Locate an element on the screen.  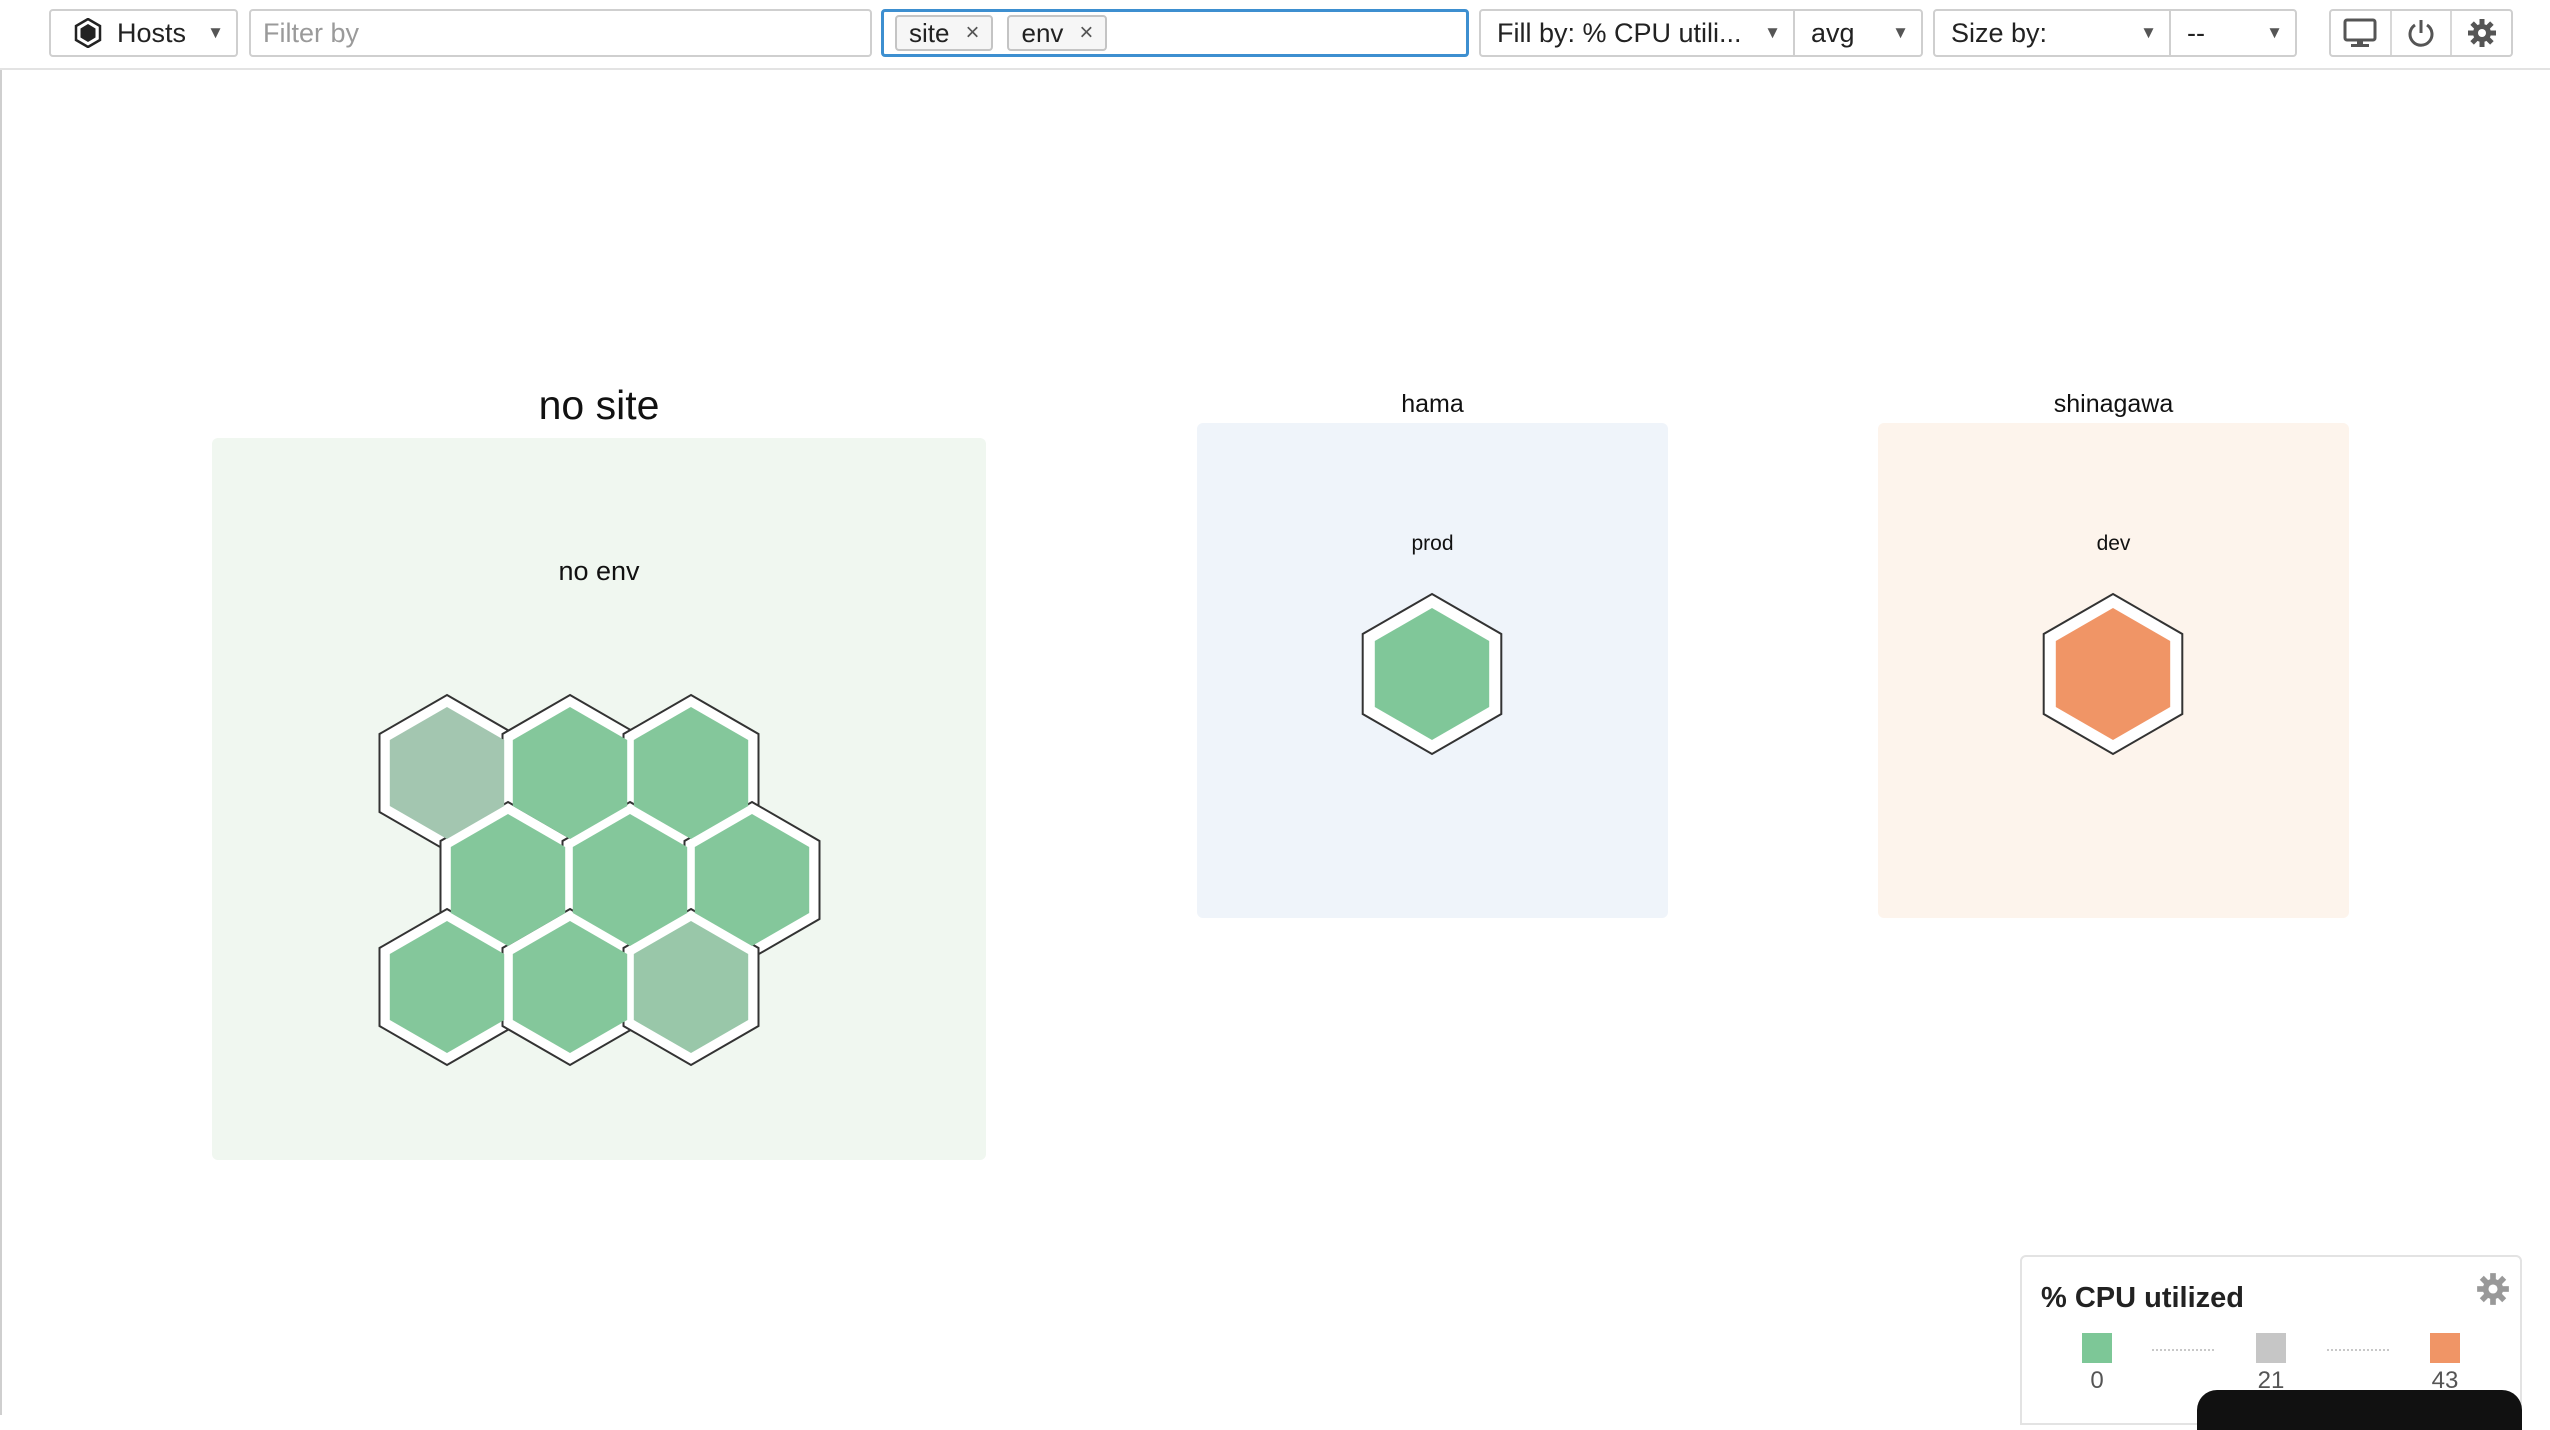
filter-input is located at coordinates (560, 33).